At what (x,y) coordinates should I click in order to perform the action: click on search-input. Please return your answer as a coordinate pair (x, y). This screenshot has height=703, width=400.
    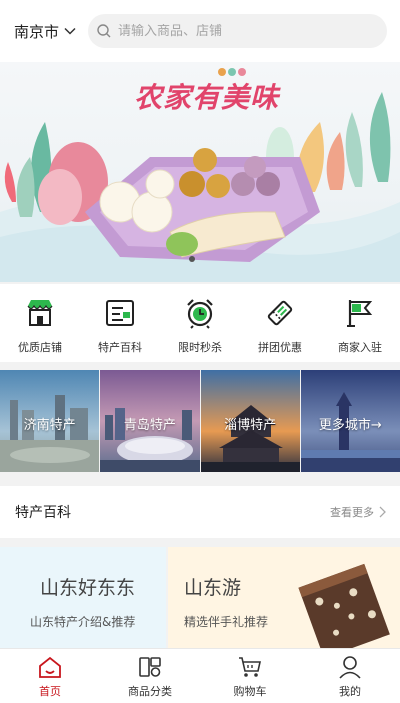
    Looking at the image, I should click on (238, 31).